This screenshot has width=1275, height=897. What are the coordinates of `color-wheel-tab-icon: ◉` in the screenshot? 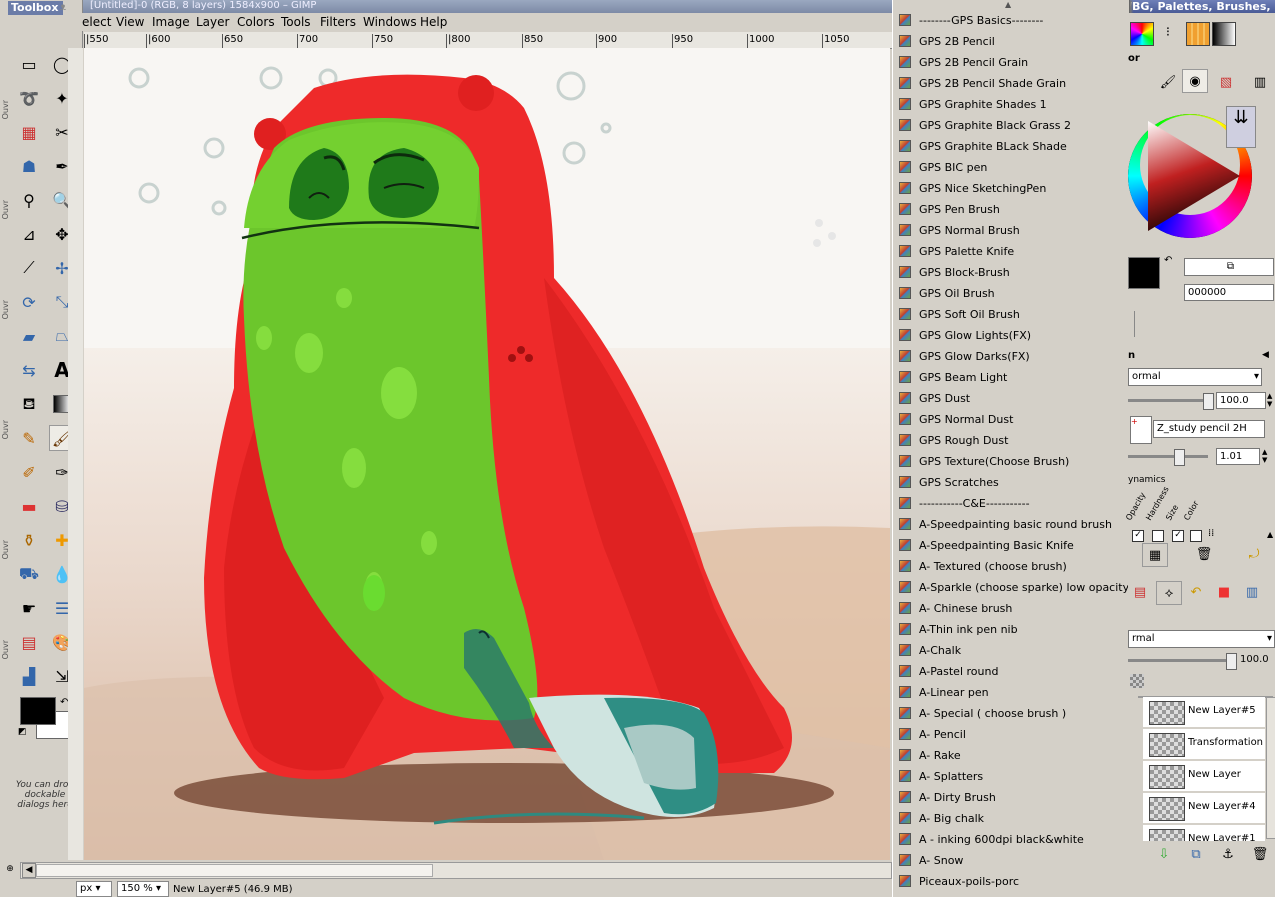 It's located at (1195, 81).